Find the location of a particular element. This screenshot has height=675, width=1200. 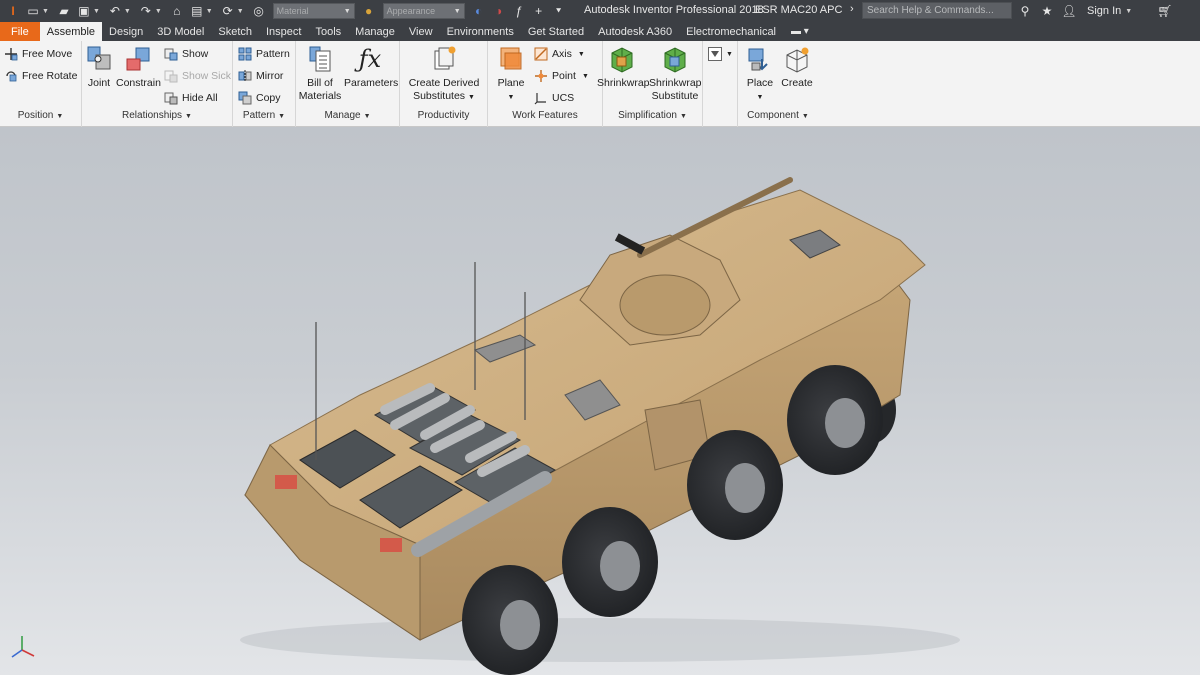

create-label: Create is located at coordinates (797, 83).